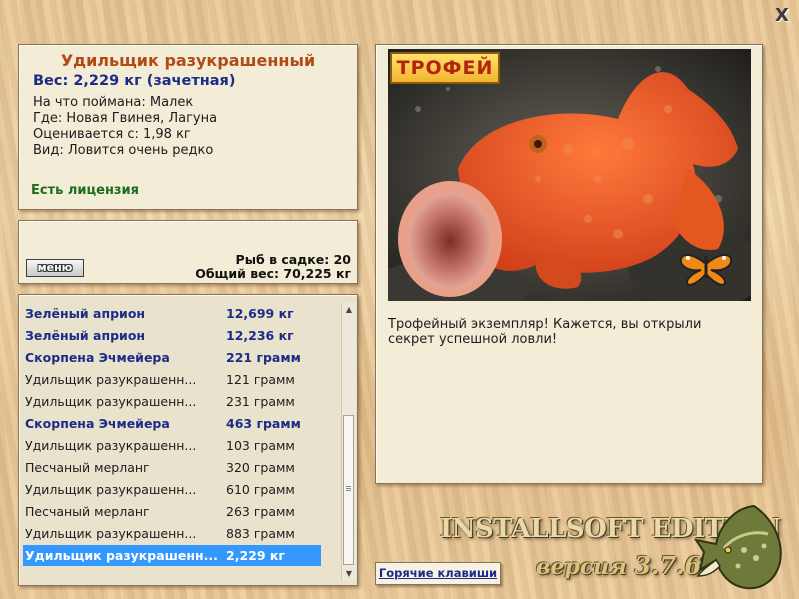  Describe the element at coordinates (172, 313) in the screenshot. I see `list-item: Зелёный априон 12,699 кг` at that location.